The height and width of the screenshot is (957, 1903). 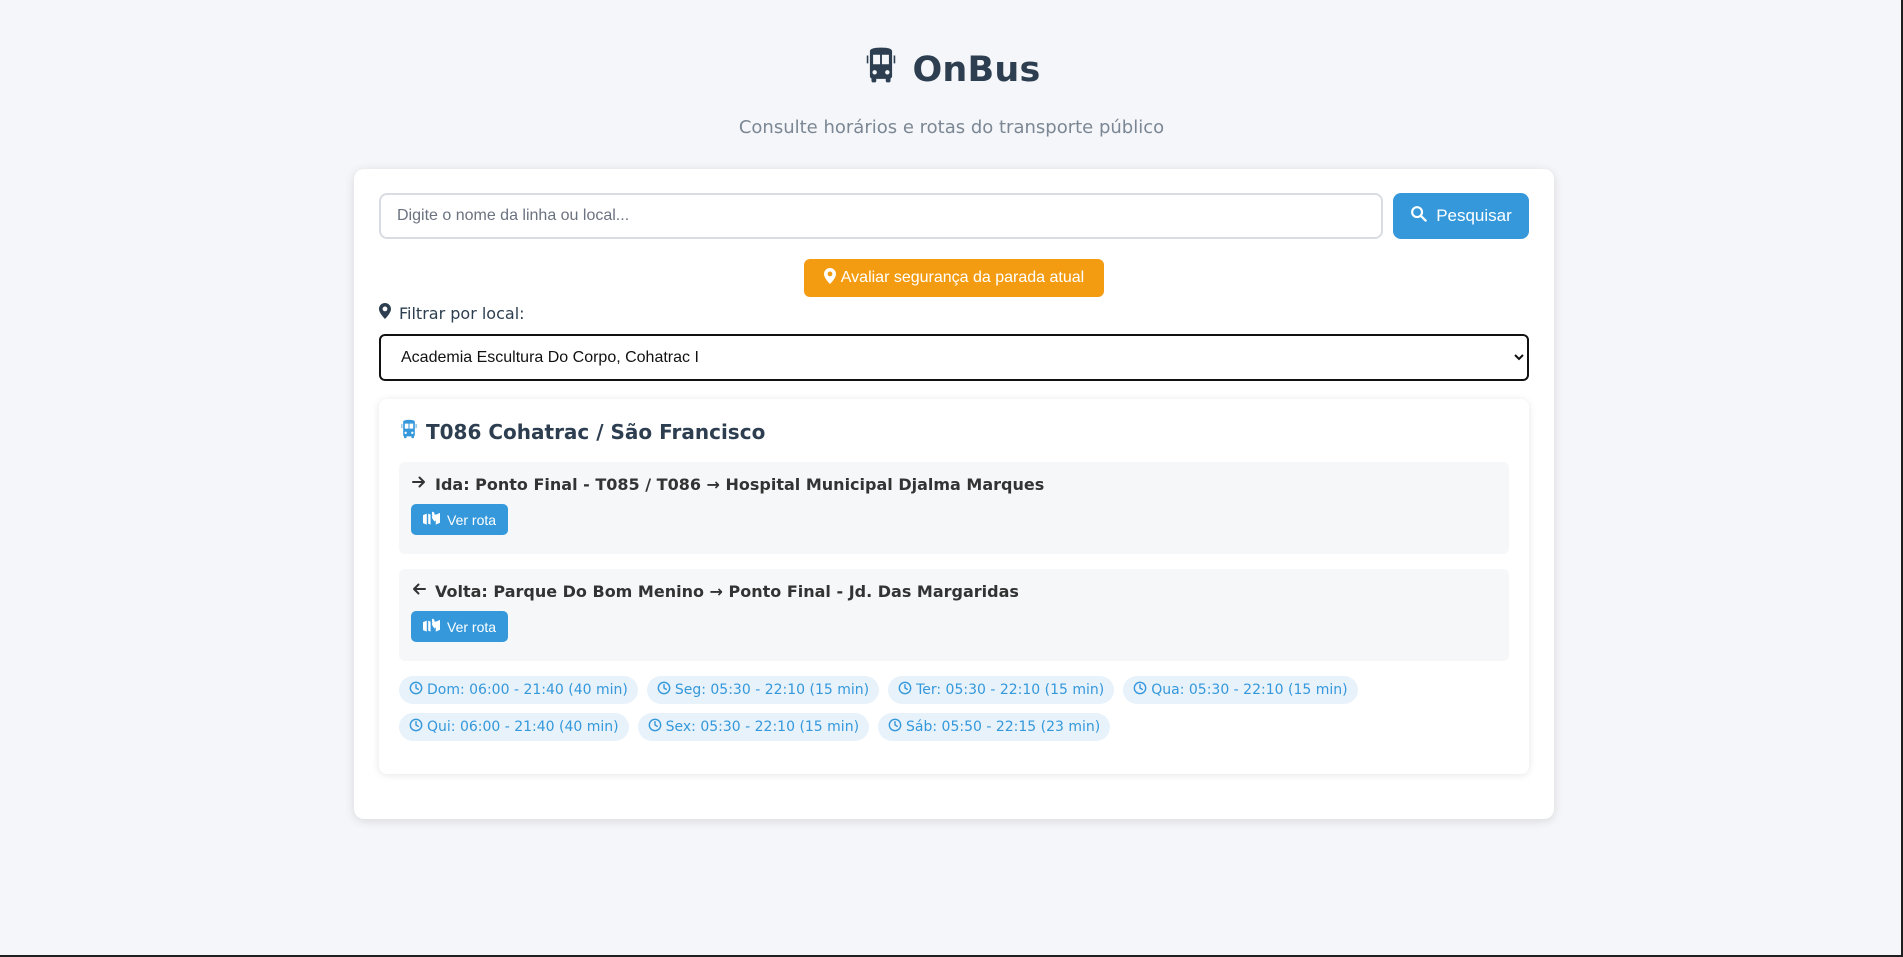 What do you see at coordinates (881, 216) in the screenshot?
I see `search-input` at bounding box center [881, 216].